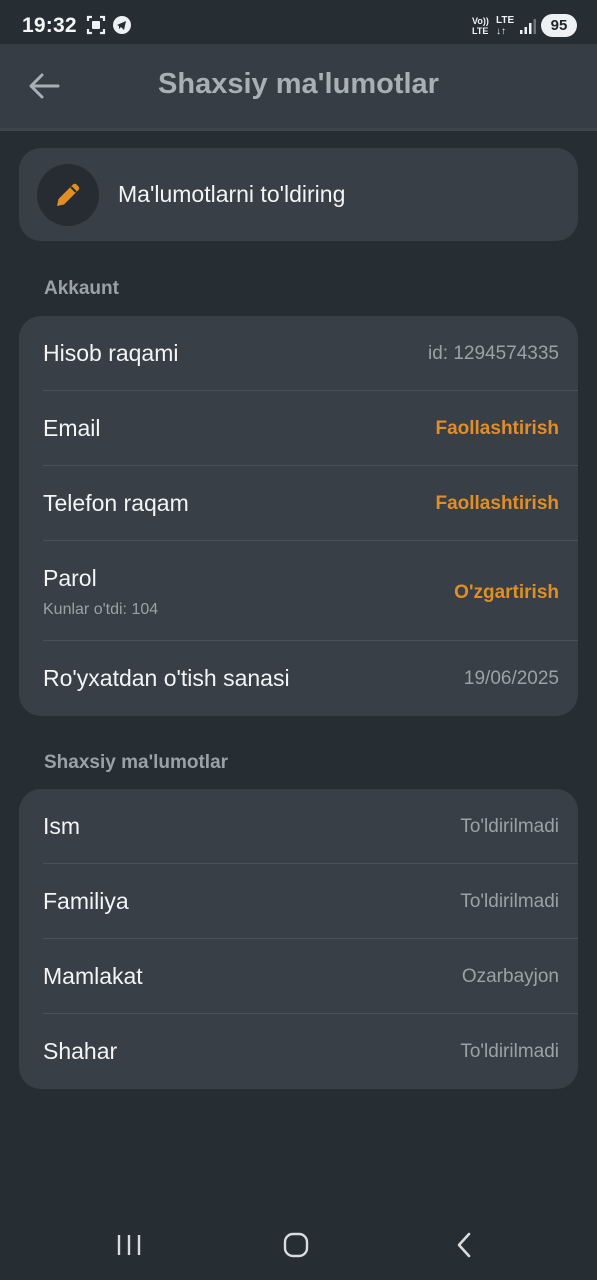  I want to click on home-icon, so click(296, 1245).